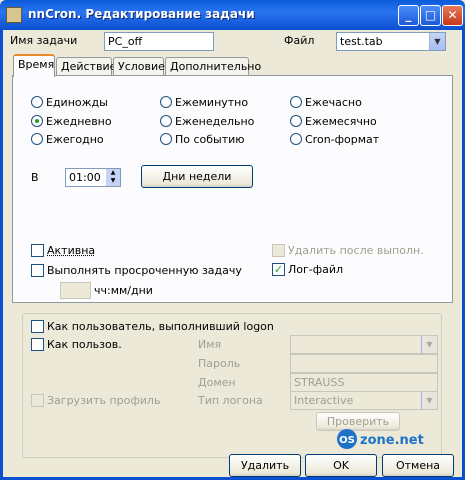  Describe the element at coordinates (364, 400) in the screenshot. I see `logon-type-select: Interactive ▼` at that location.